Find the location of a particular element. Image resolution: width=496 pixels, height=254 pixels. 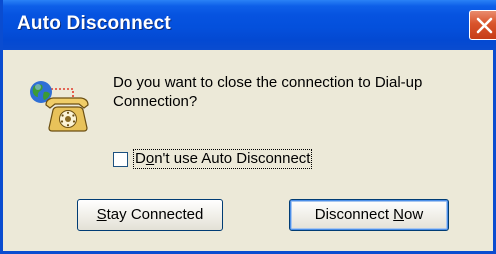

close-icon is located at coordinates (484, 25).